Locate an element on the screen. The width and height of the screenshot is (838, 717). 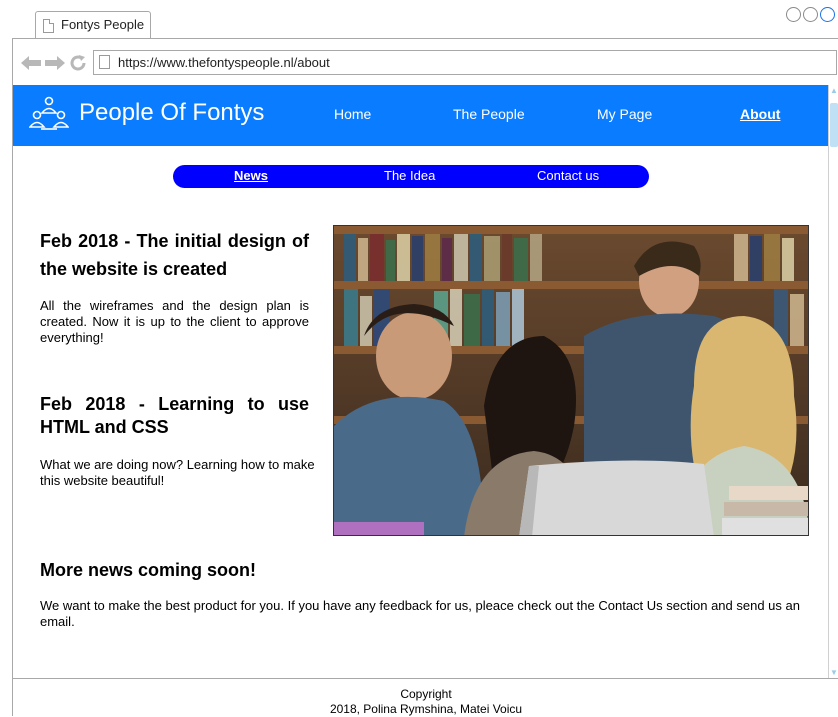
browser-tab-bar: Fontys People is located at coordinates (419, 20).